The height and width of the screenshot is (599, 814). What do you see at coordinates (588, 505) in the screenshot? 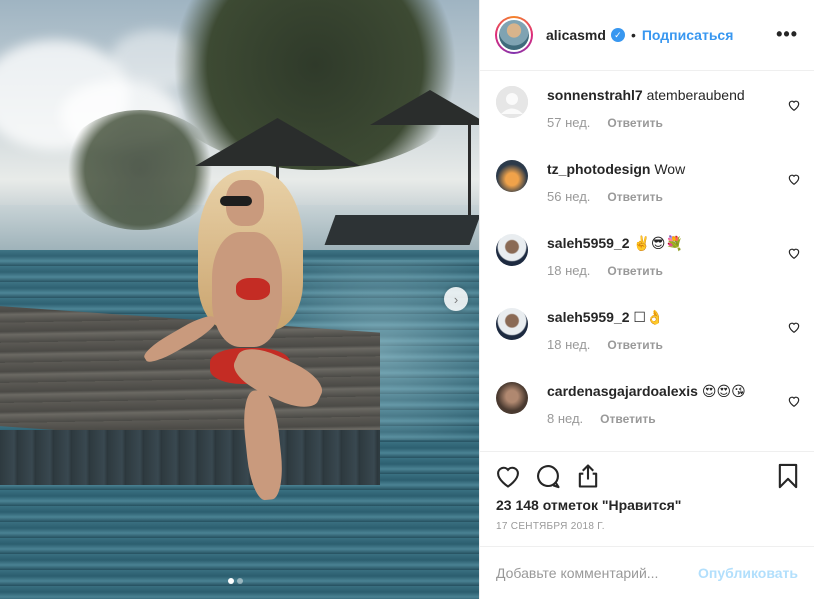
I see `likes-count: 23 148 отметок "Нравится"` at bounding box center [588, 505].